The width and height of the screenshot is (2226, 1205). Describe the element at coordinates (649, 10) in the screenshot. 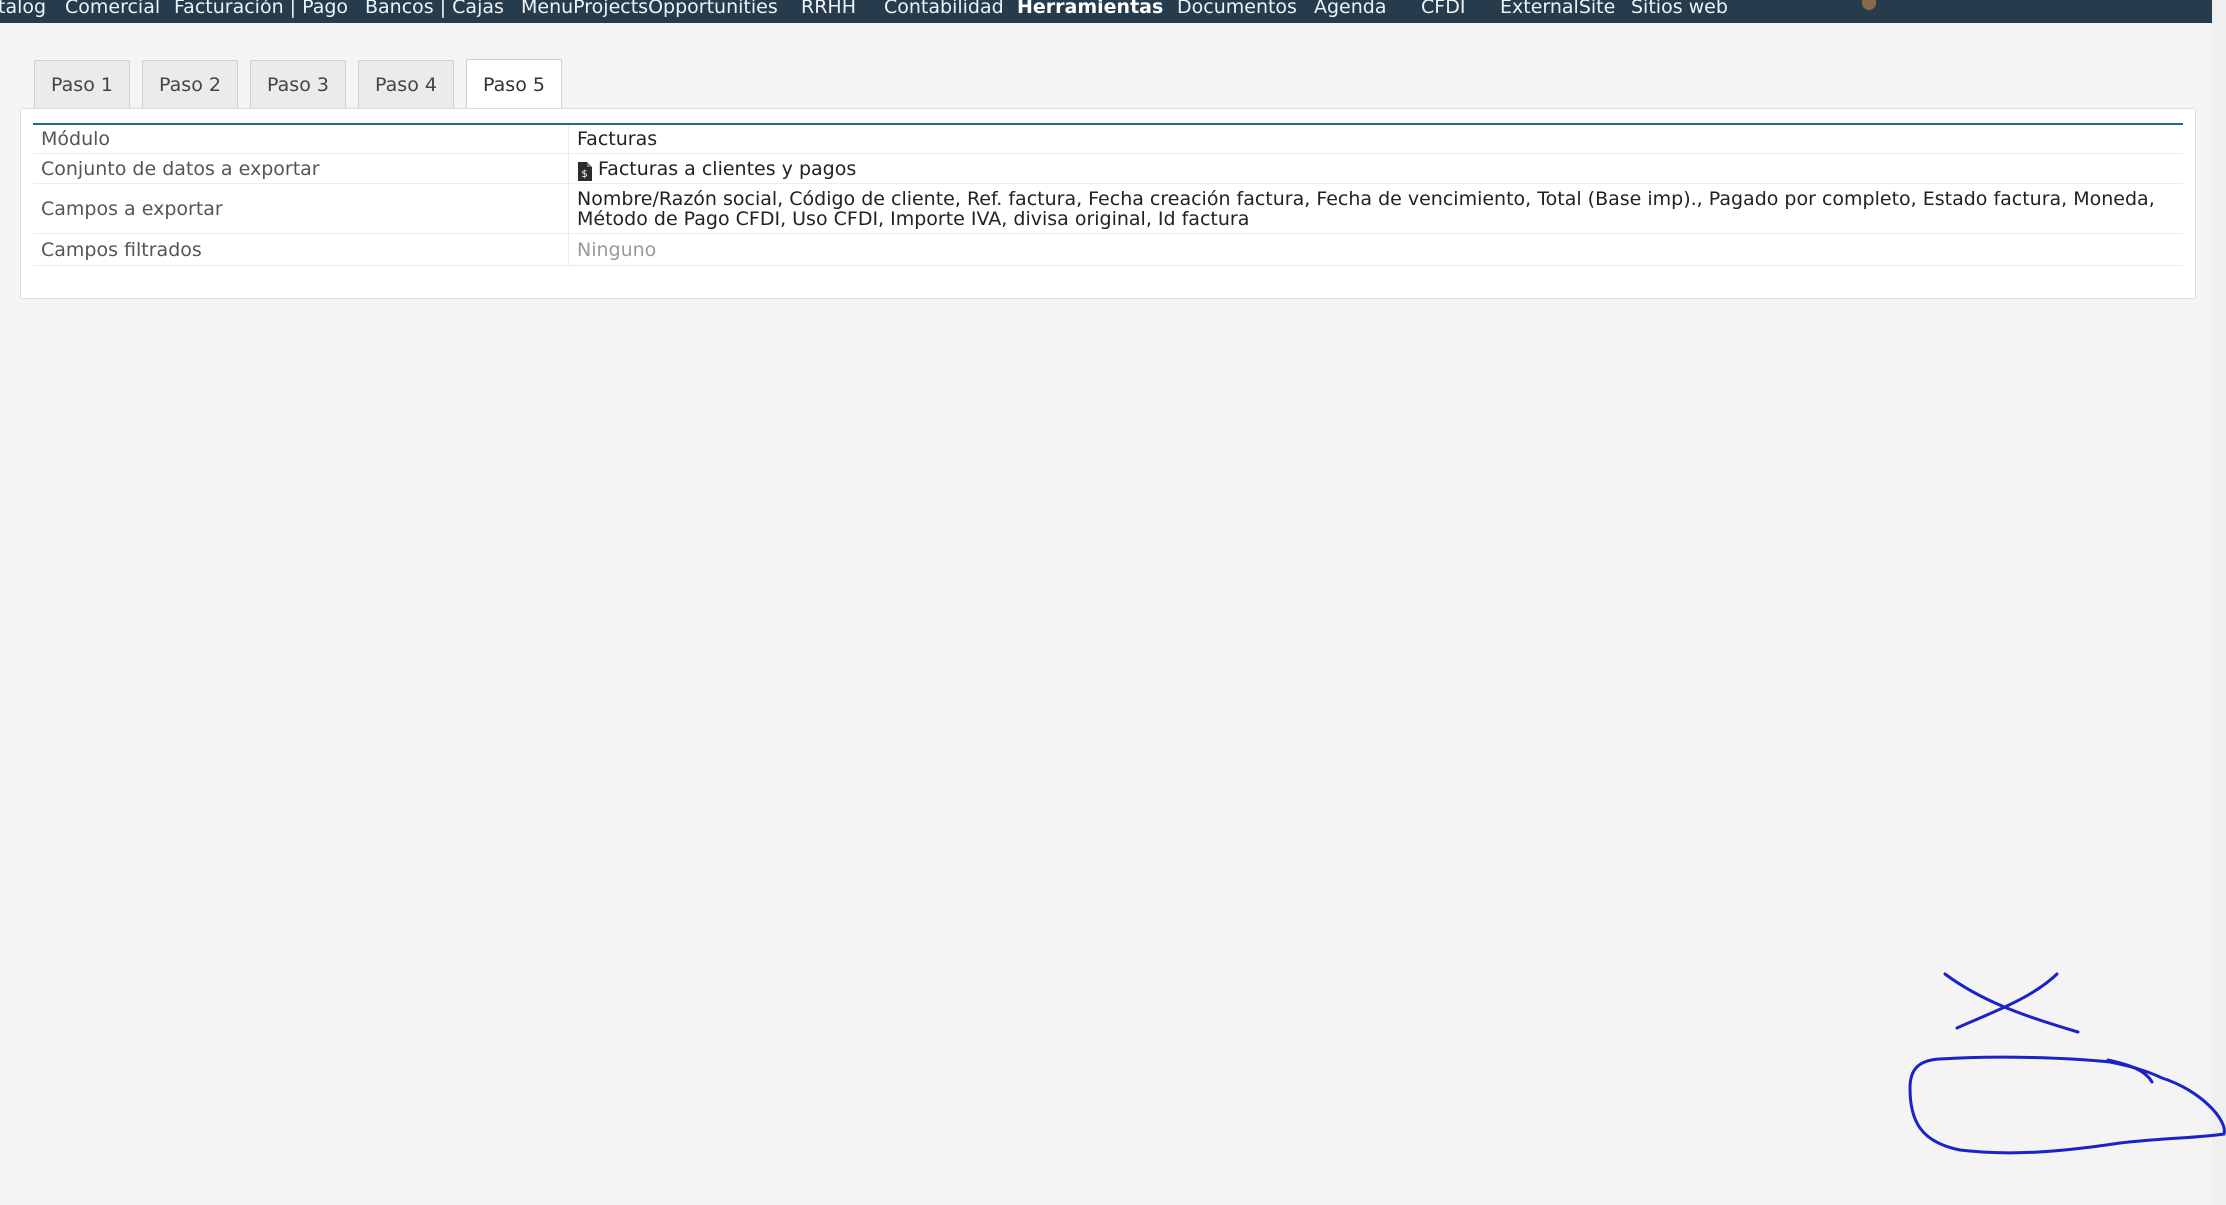

I see `menu-item-projects-opportunities: MenuProjectsOpportunities` at that location.